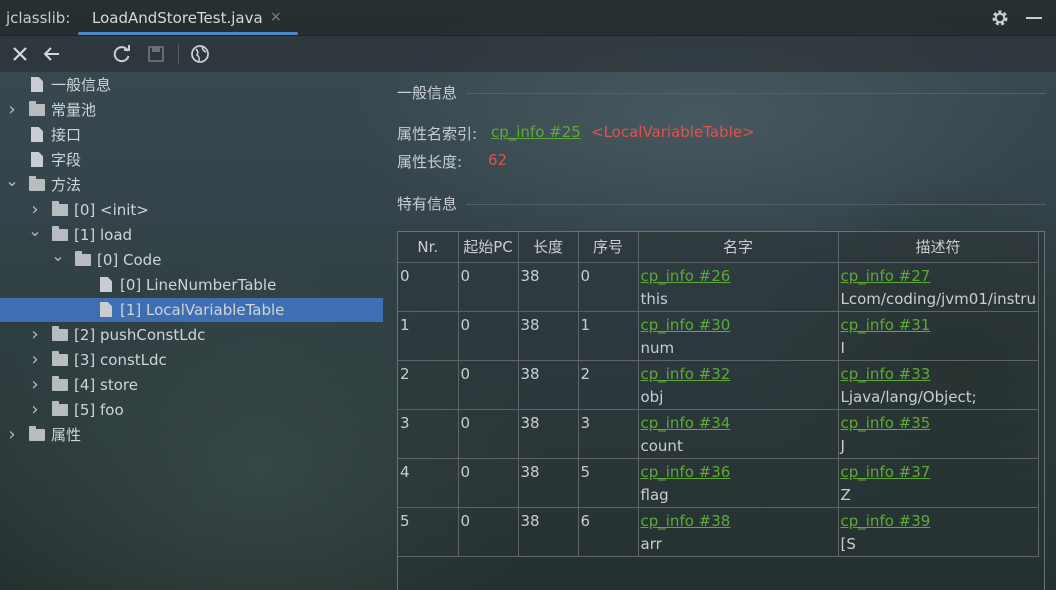 The image size is (1056, 590). What do you see at coordinates (654, 494) in the screenshot?
I see `cell-name-value: flag` at bounding box center [654, 494].